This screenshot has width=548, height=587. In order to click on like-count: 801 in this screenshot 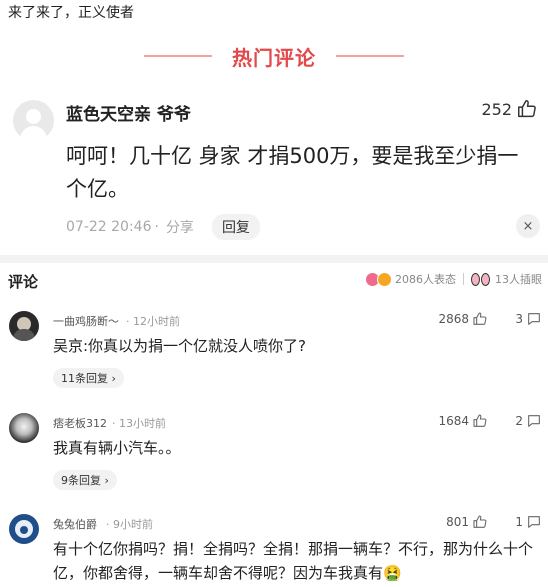, I will do `click(457, 522)`.